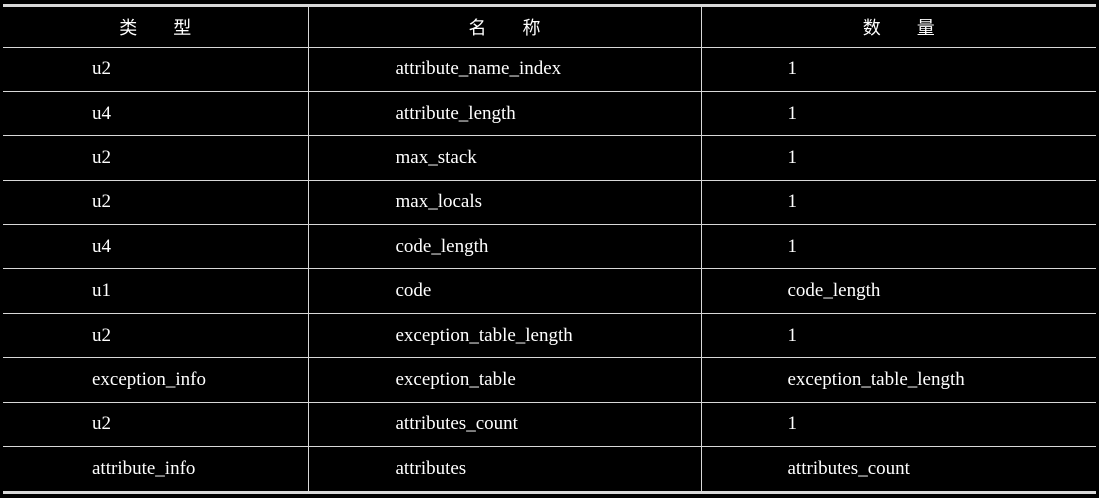 The image size is (1099, 498). What do you see at coordinates (504, 158) in the screenshot?
I see `cell-name: max_stack` at bounding box center [504, 158].